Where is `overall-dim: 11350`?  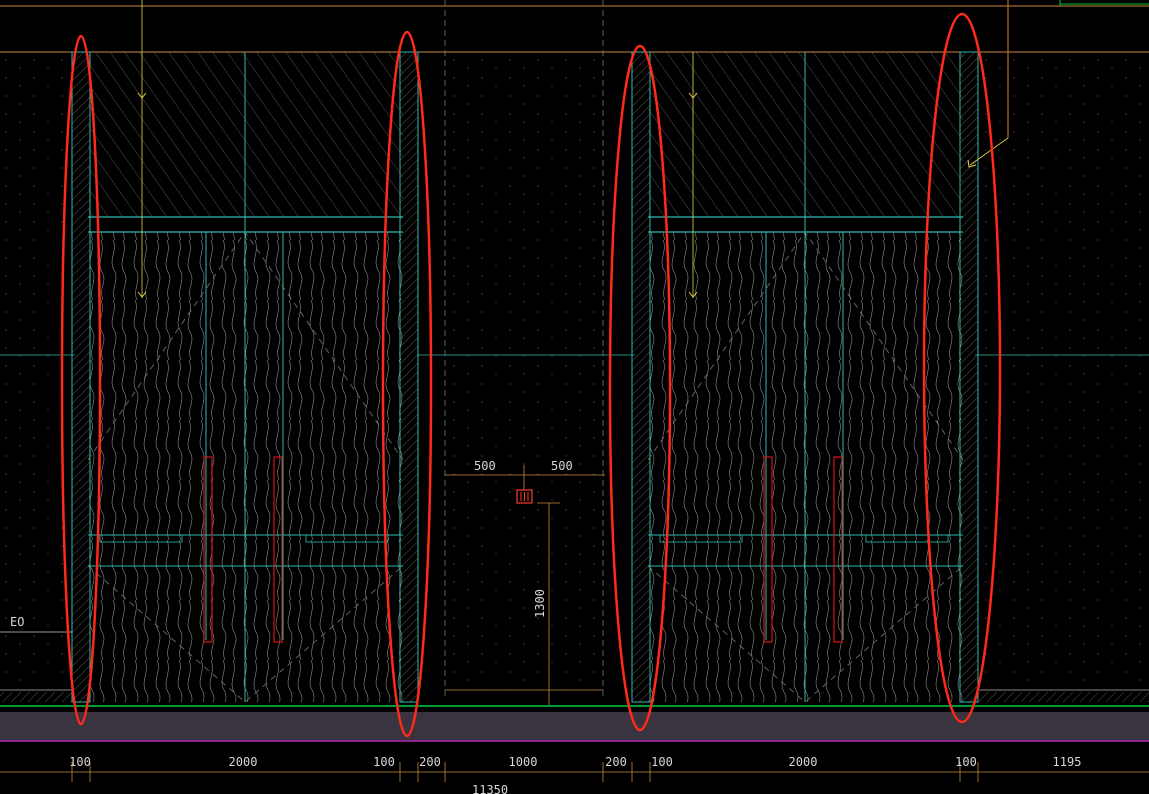
overall-dim: 11350 is located at coordinates (490, 788).